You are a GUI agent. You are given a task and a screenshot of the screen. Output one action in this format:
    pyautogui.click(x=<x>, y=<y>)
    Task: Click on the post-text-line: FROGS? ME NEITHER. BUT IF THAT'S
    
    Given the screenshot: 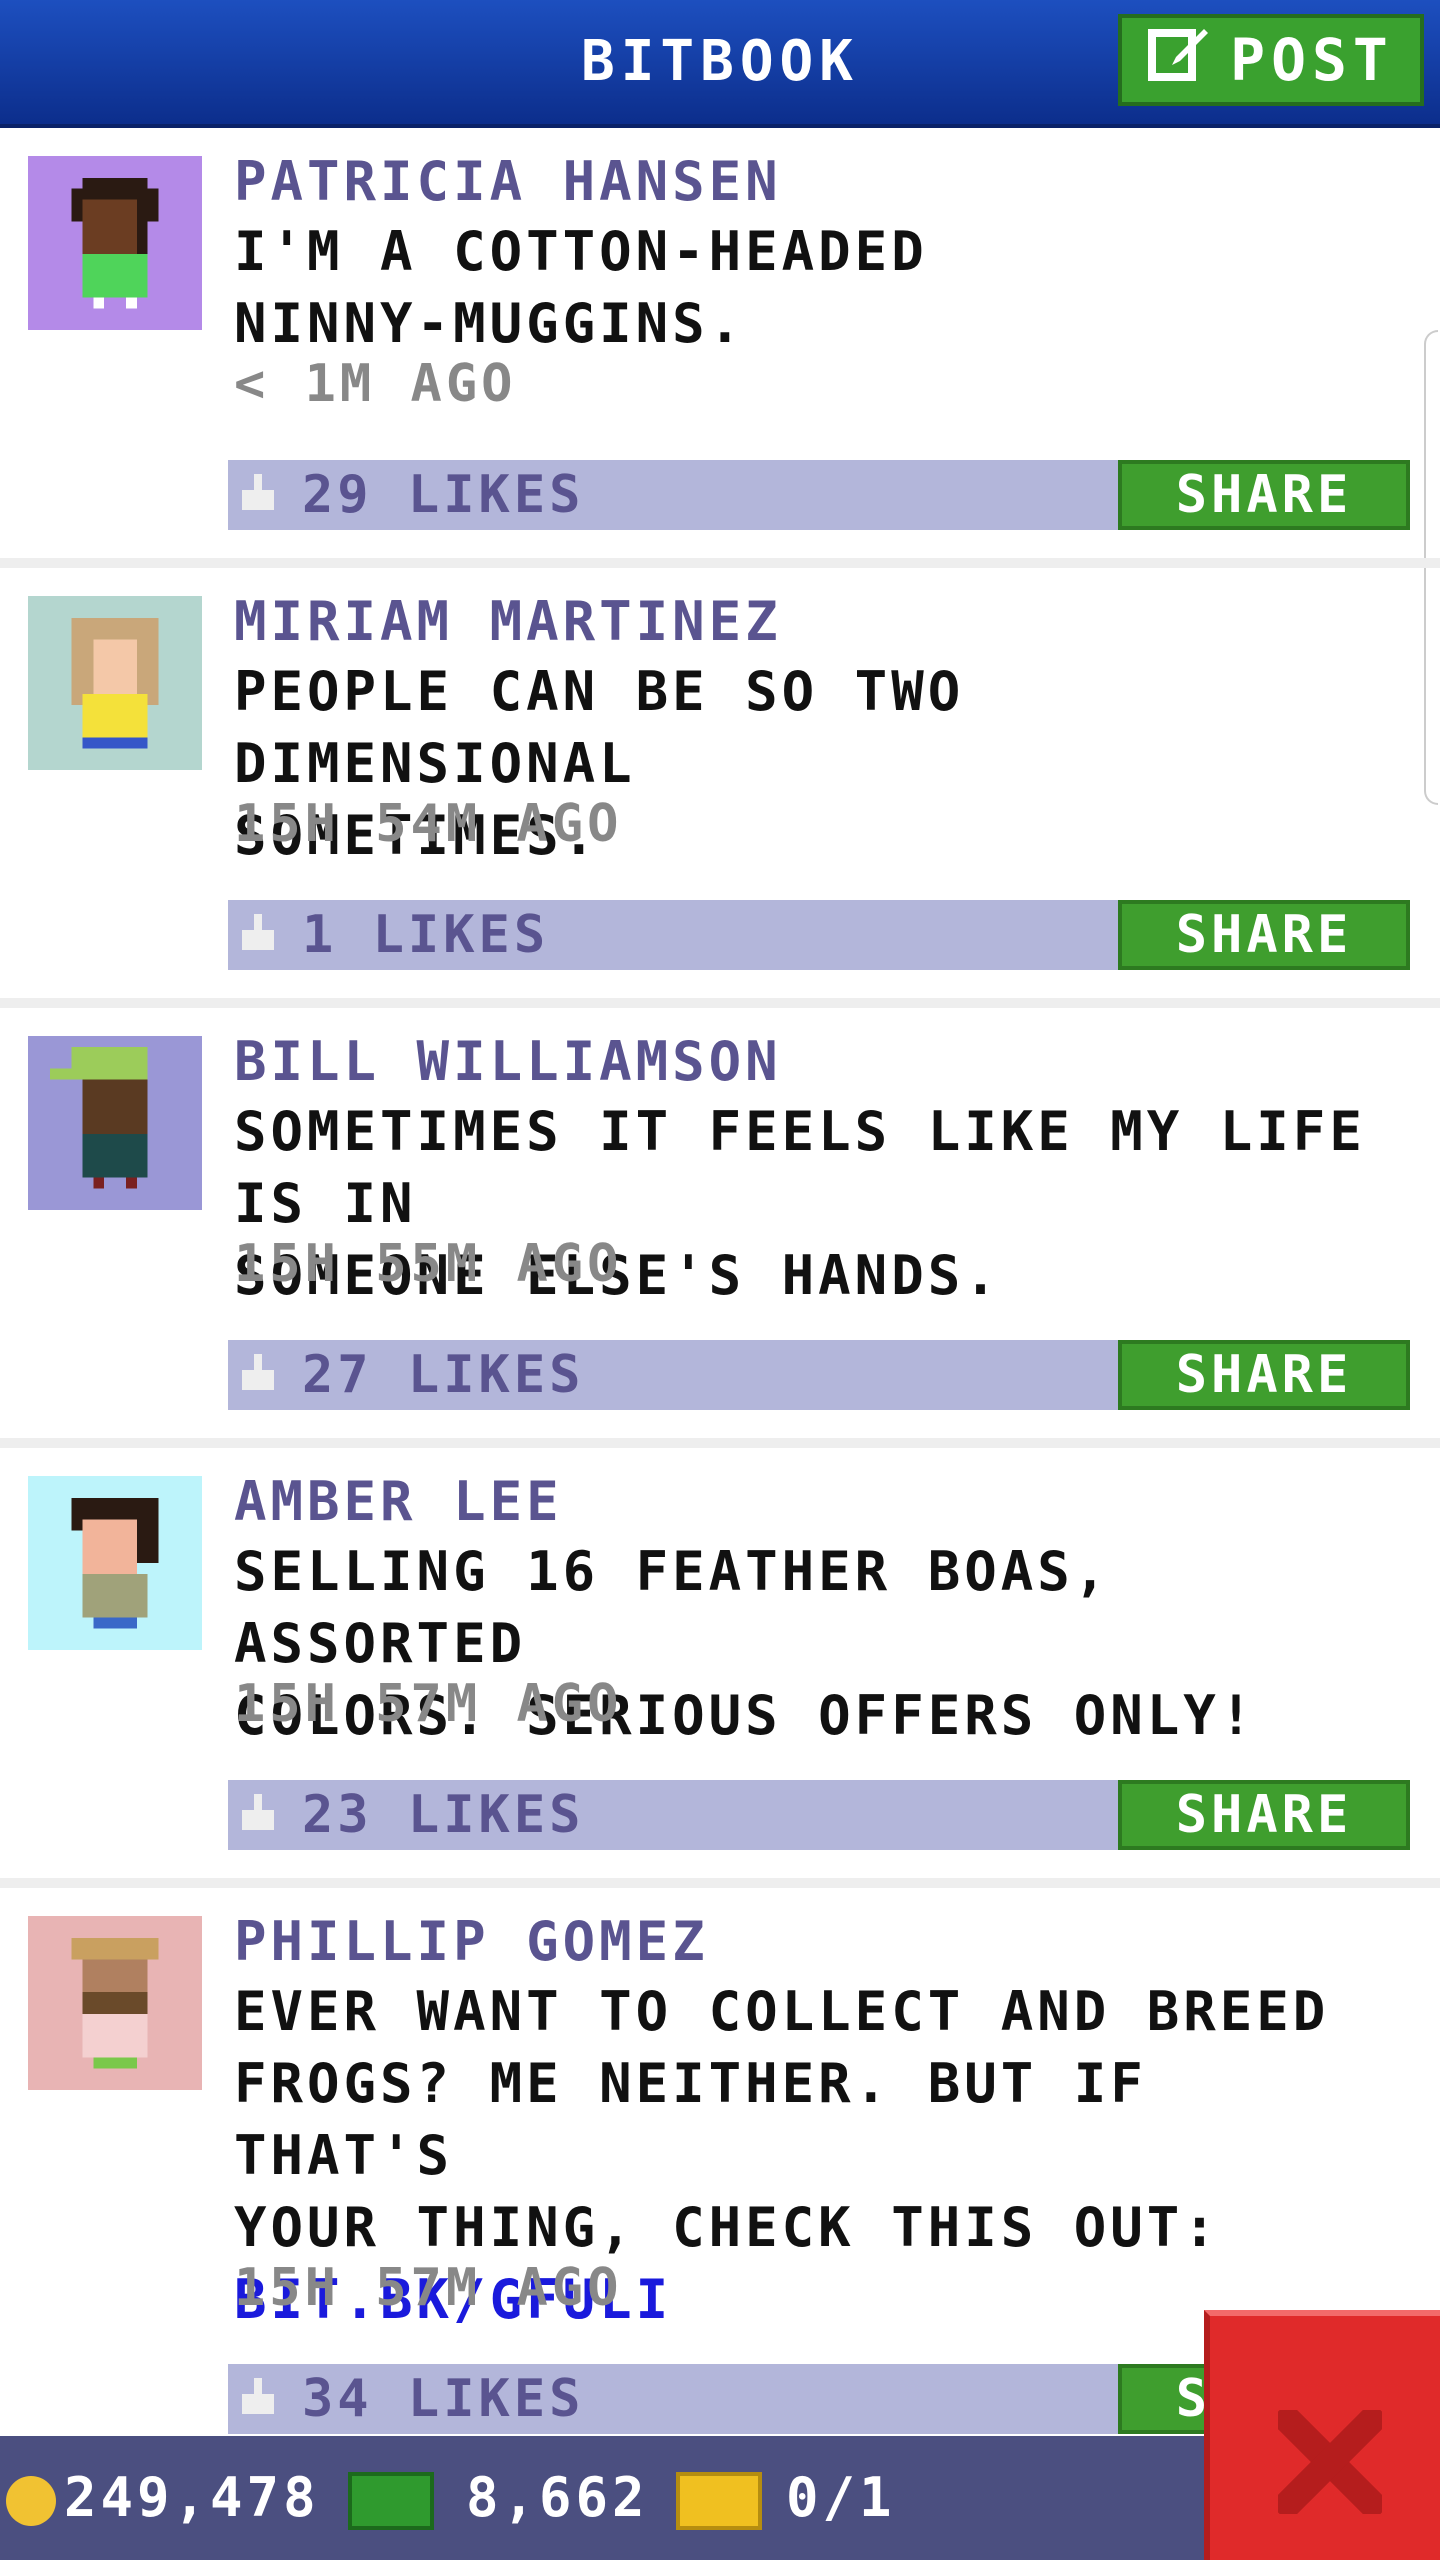 What is the action you would take?
    pyautogui.click(x=690, y=2119)
    